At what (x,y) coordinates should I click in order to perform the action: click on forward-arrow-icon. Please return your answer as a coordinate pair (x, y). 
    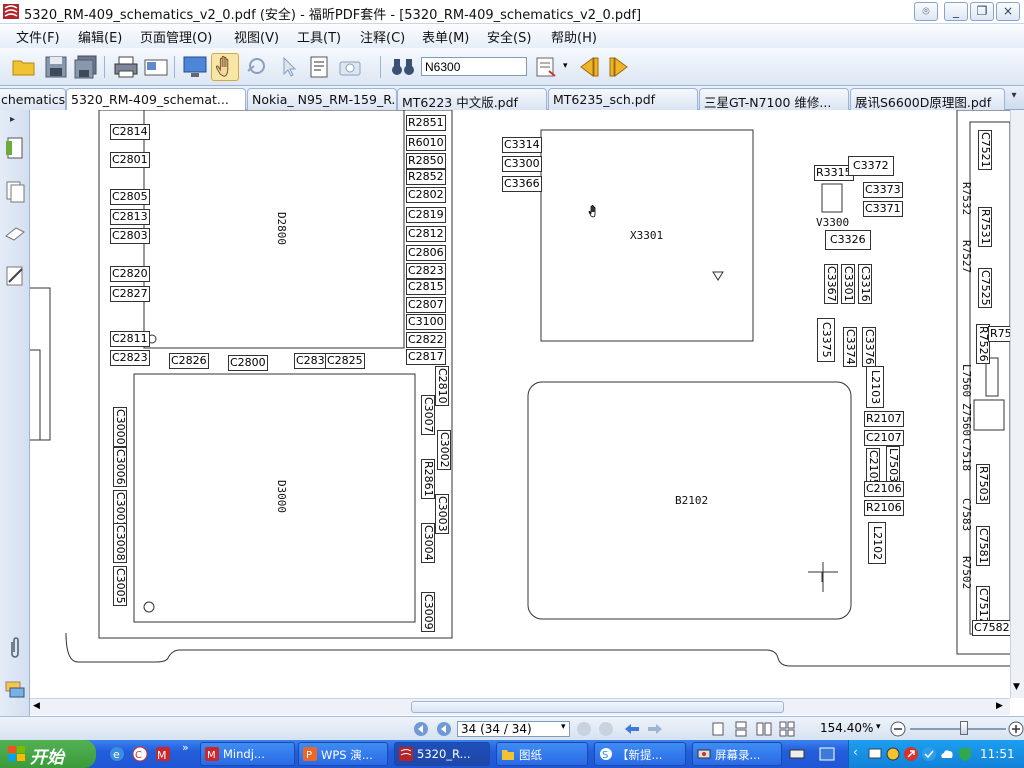
    Looking at the image, I should click on (655, 729).